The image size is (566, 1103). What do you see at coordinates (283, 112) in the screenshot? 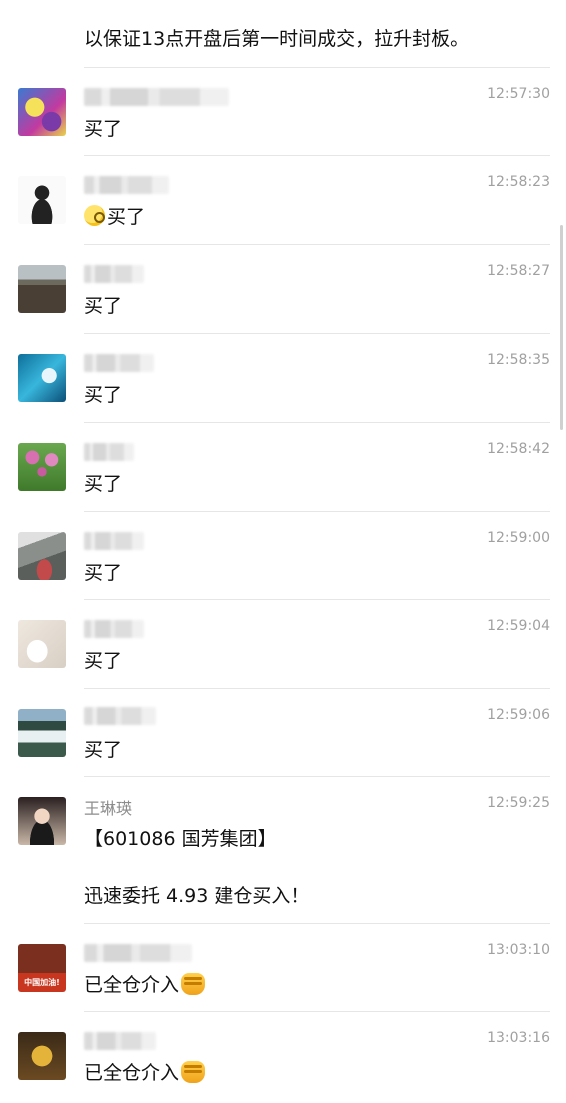
I see `chat-message: 12:57:30 买了` at bounding box center [283, 112].